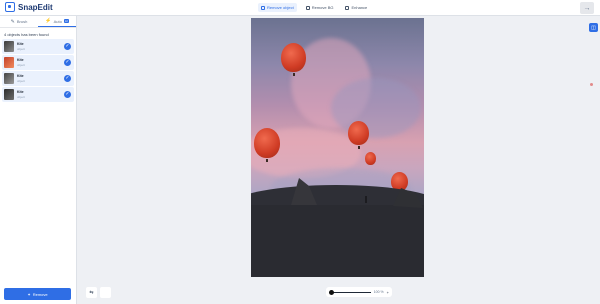  Describe the element at coordinates (26, 34) in the screenshot. I see `detected-count-text: 4 objects has been found` at that location.